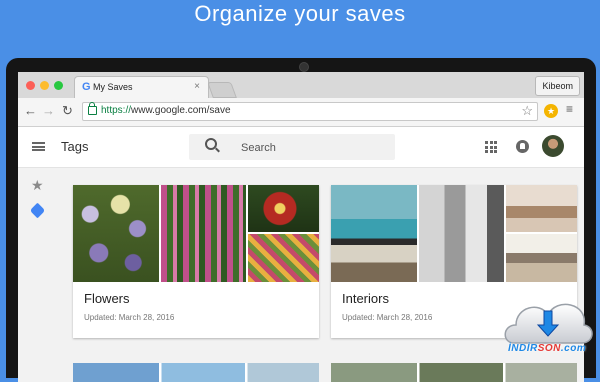 Image resolution: width=600 pixels, height=382 pixels. I want to click on tab-bar: G My Saves × Kibeom, so click(301, 85).